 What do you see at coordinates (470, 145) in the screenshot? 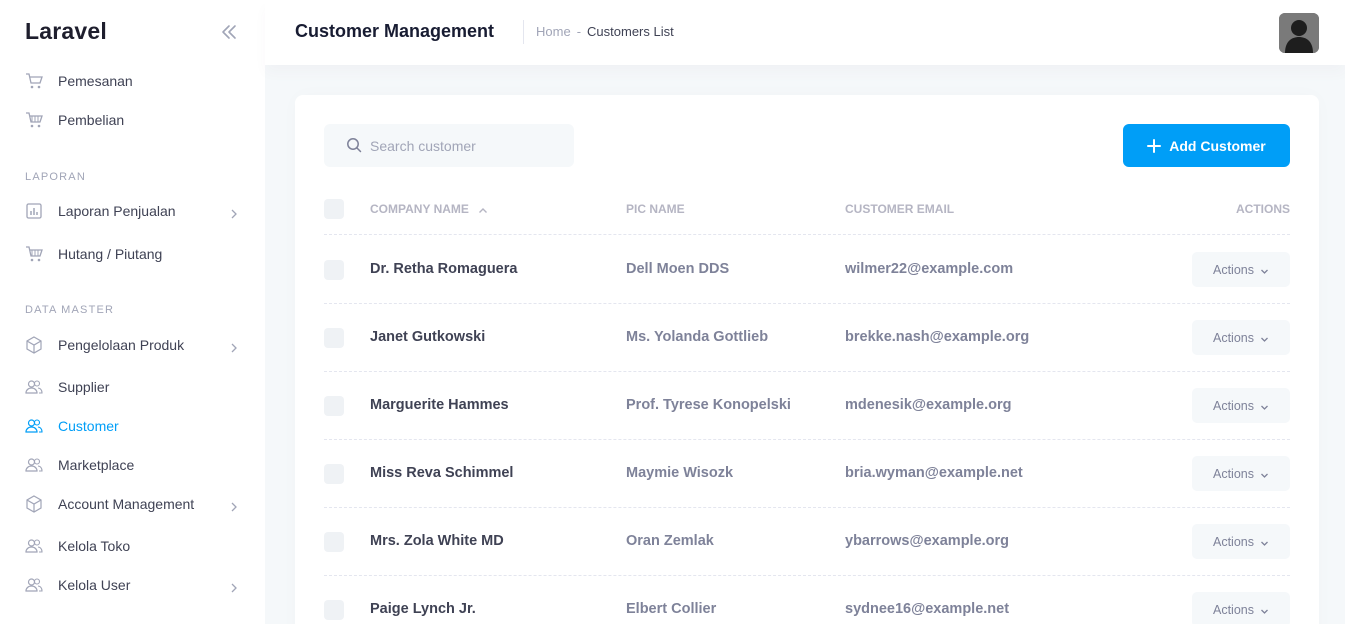
I see `search-input` at bounding box center [470, 145].